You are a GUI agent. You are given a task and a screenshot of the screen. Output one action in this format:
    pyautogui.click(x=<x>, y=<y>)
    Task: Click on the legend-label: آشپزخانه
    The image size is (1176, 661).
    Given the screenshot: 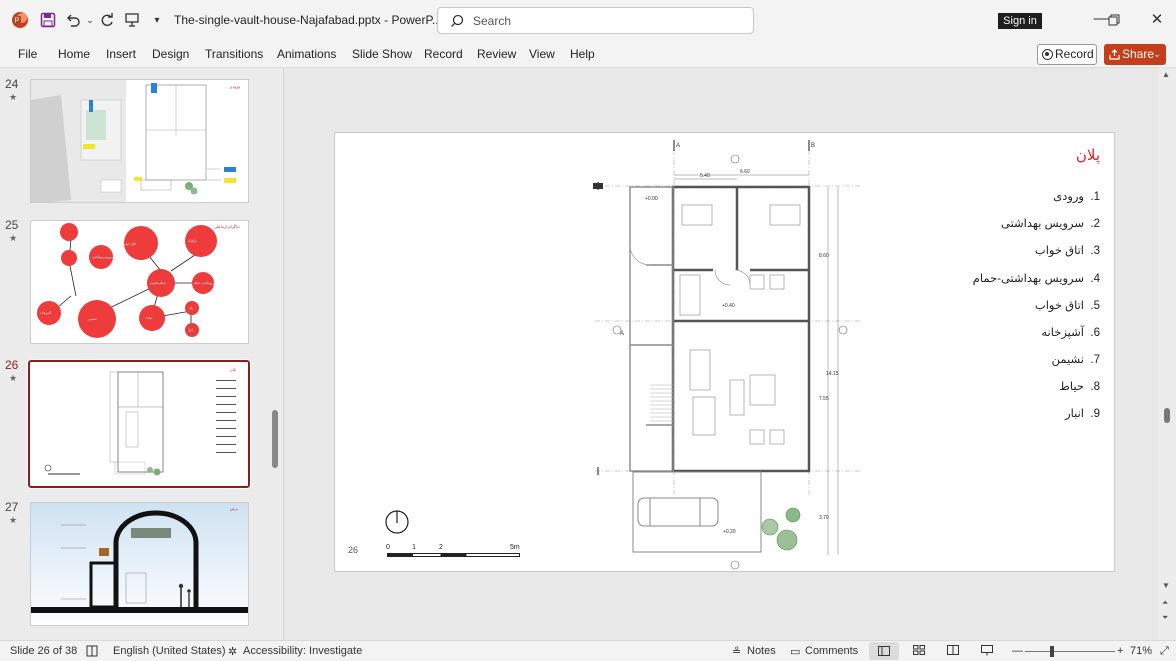 What is the action you would take?
    pyautogui.click(x=1062, y=333)
    